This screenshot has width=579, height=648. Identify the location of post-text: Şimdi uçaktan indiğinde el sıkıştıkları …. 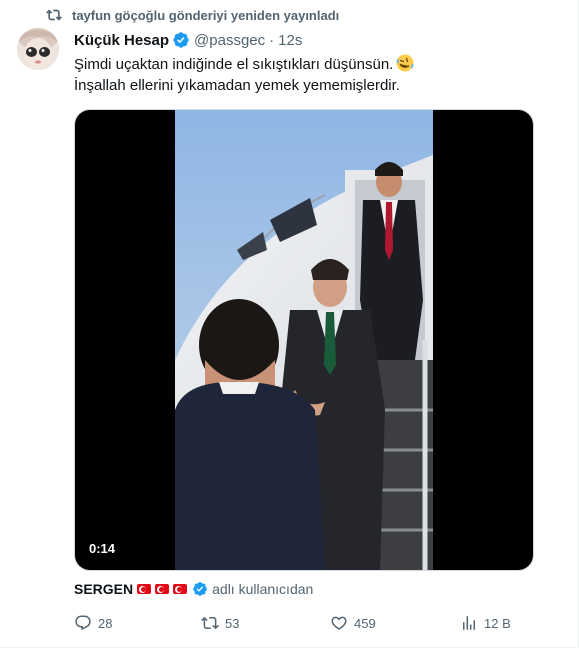
(314, 75).